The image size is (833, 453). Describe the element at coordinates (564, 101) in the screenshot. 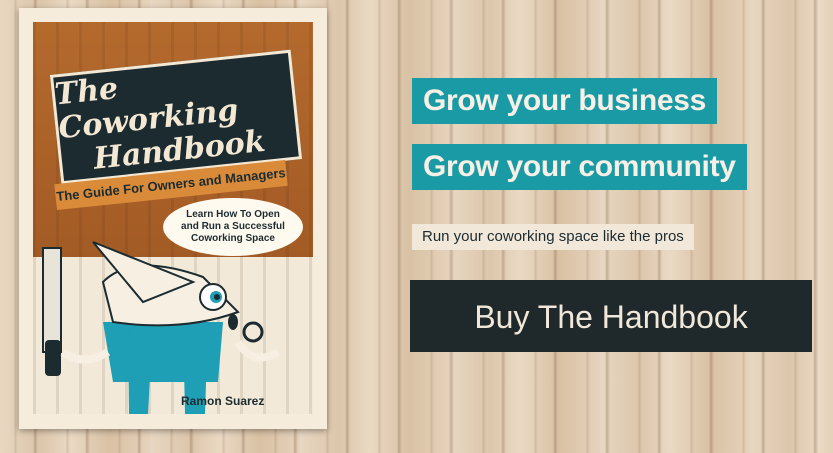

I see `headline-grow-business: Grow your business` at that location.